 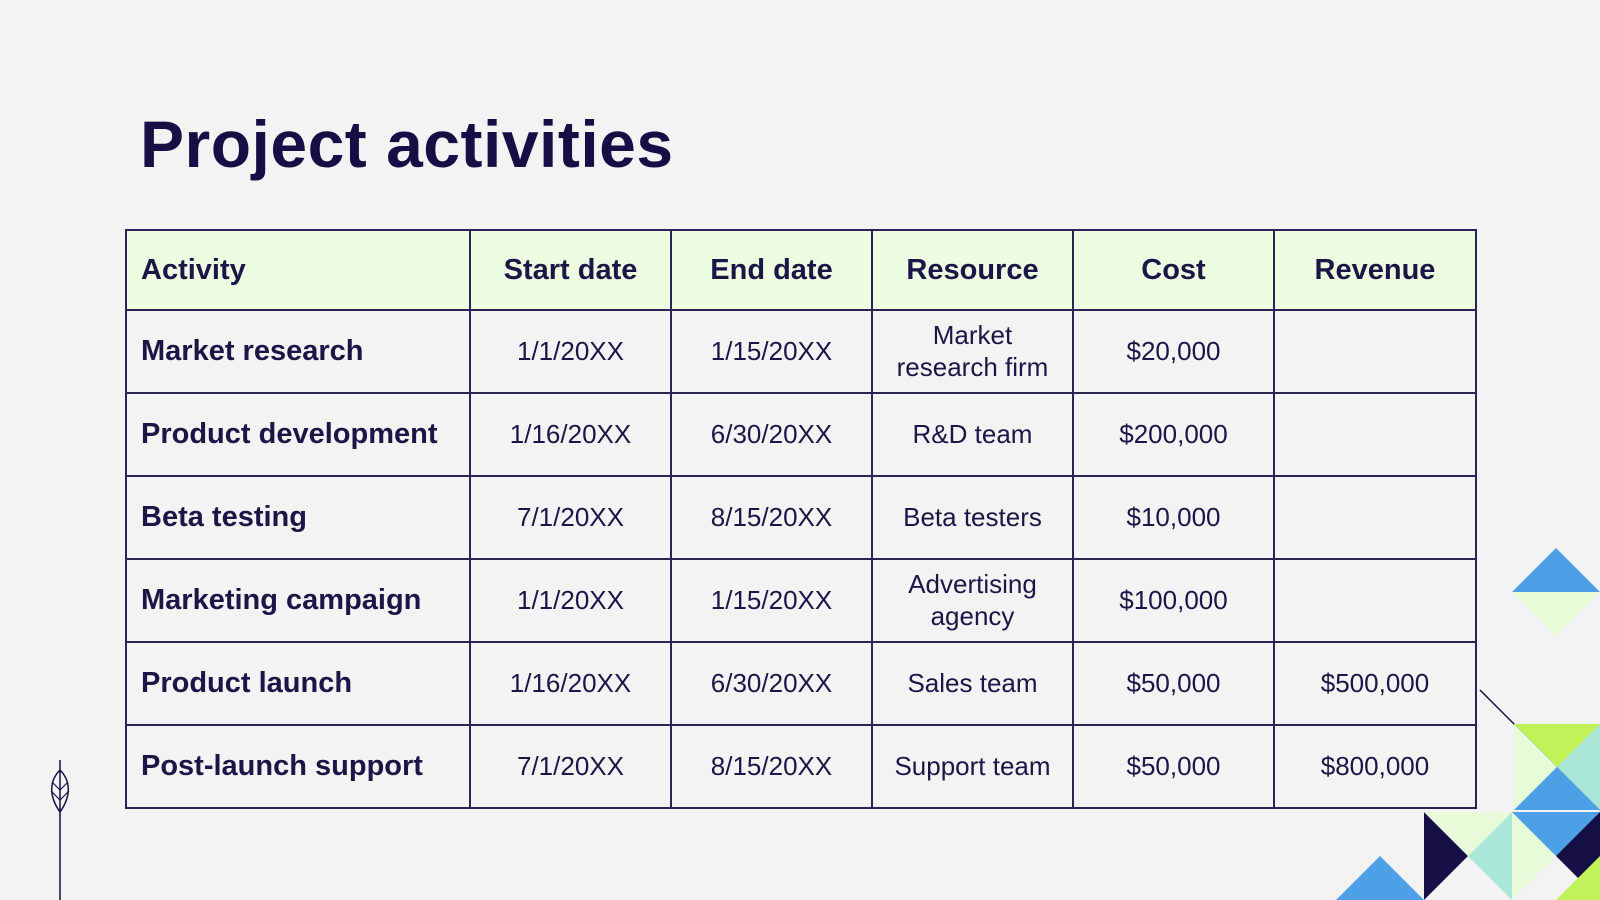 What do you see at coordinates (298, 351) in the screenshot?
I see `cell-activity: Market research` at bounding box center [298, 351].